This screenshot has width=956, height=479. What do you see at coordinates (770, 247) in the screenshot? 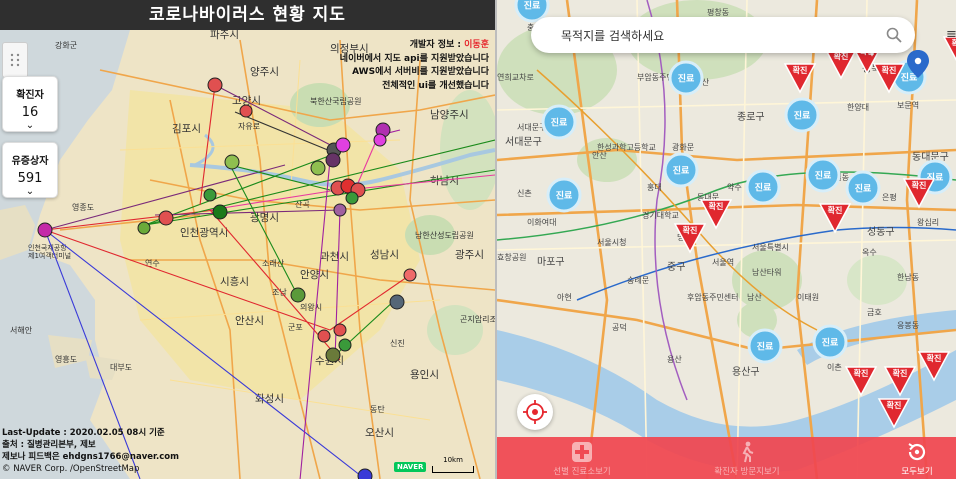
I see `place-label: 서울특별시` at bounding box center [770, 247].